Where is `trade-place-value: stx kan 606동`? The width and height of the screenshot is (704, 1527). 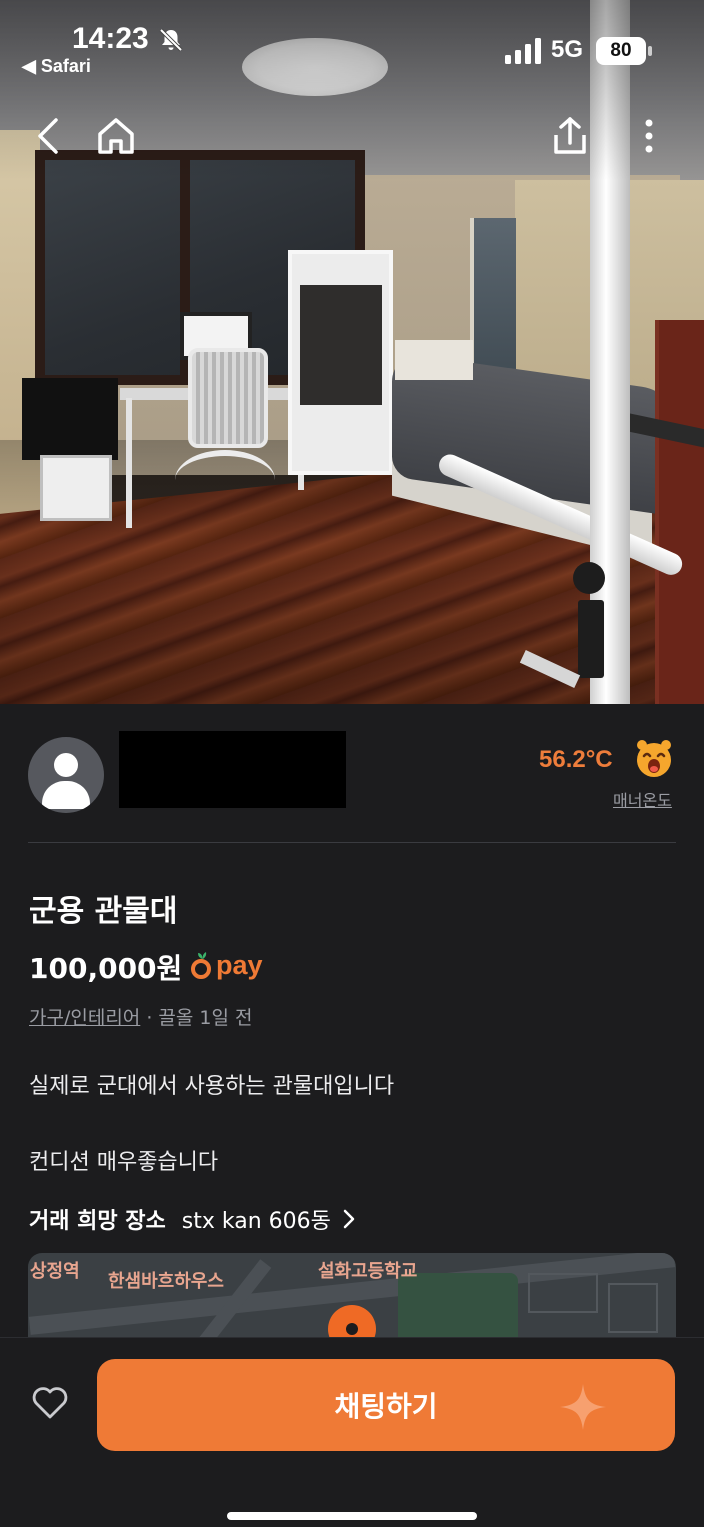 trade-place-value: stx kan 606동 is located at coordinates (256, 1221).